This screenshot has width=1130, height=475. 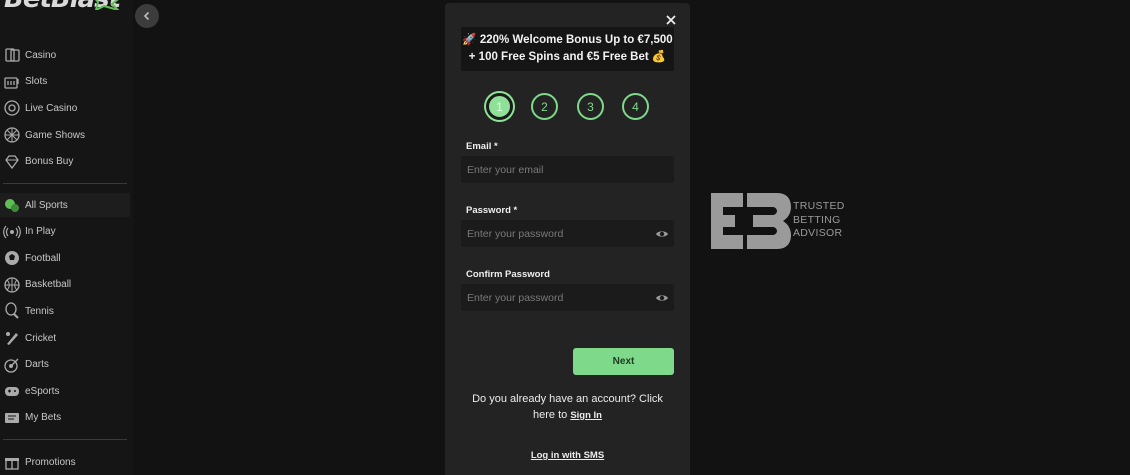 What do you see at coordinates (635, 106) in the screenshot?
I see `step-4: 4` at bounding box center [635, 106].